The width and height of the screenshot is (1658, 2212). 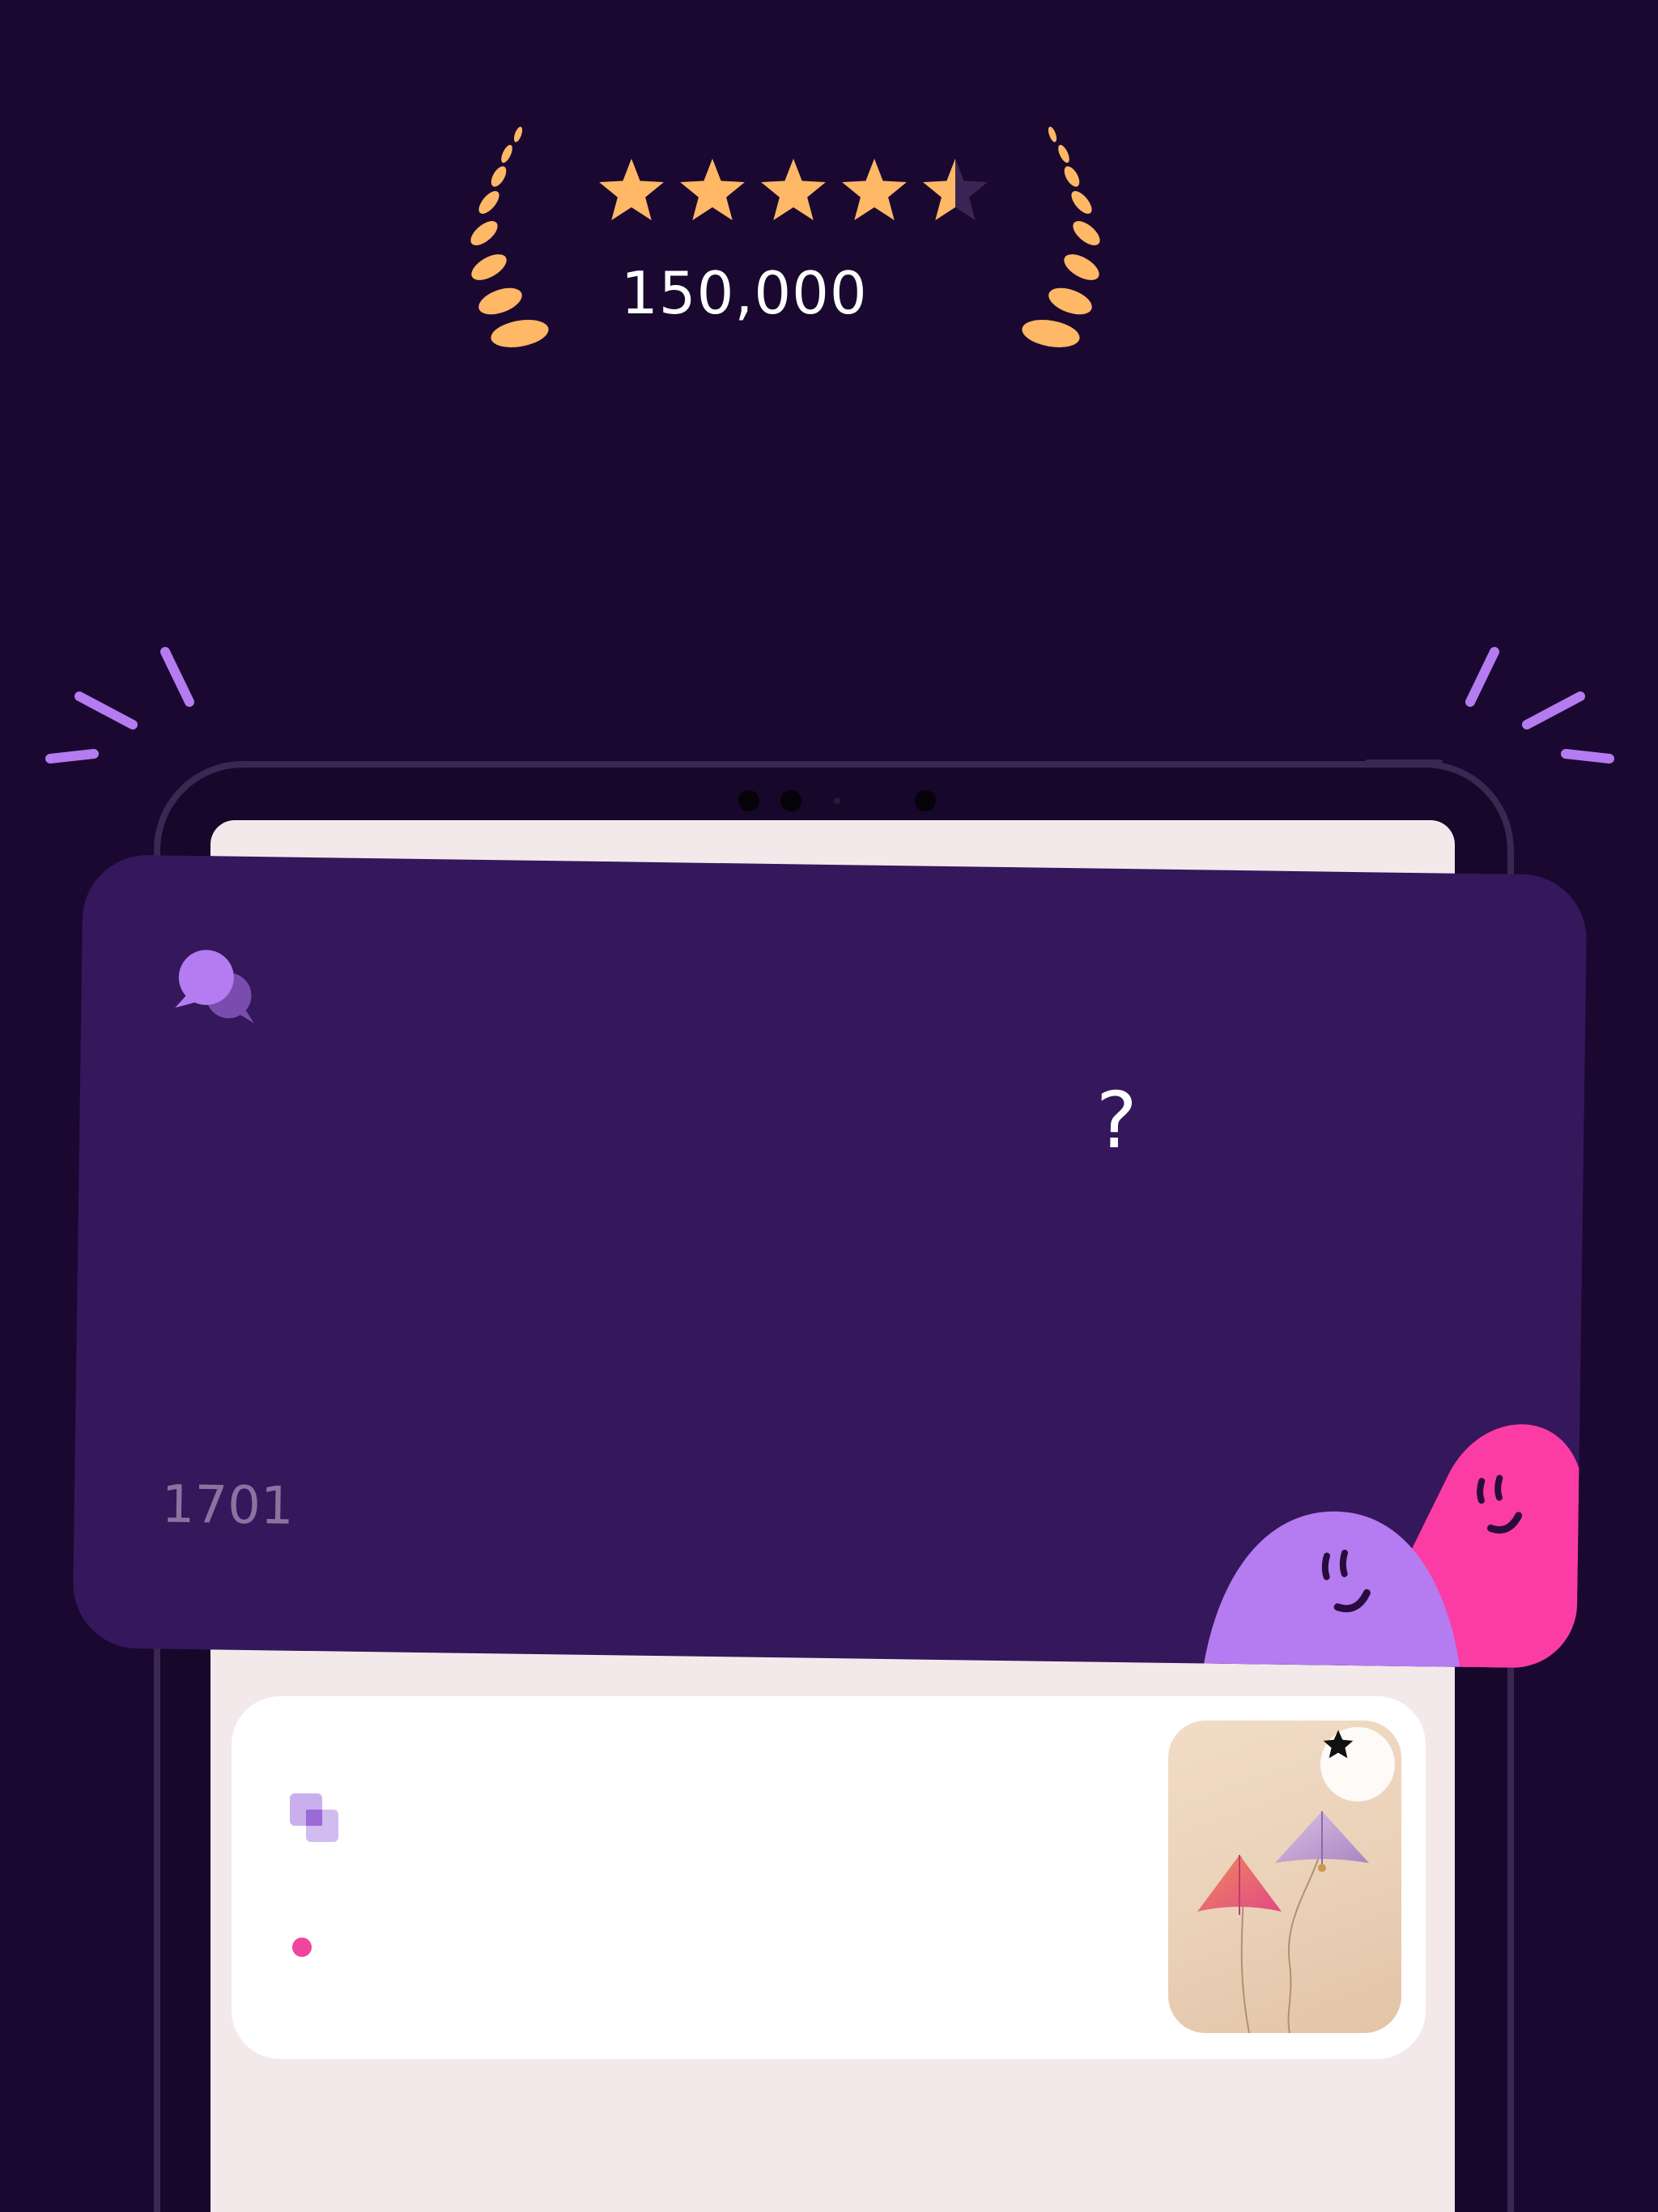 What do you see at coordinates (1061, 236) in the screenshot?
I see `laurel-right-icon` at bounding box center [1061, 236].